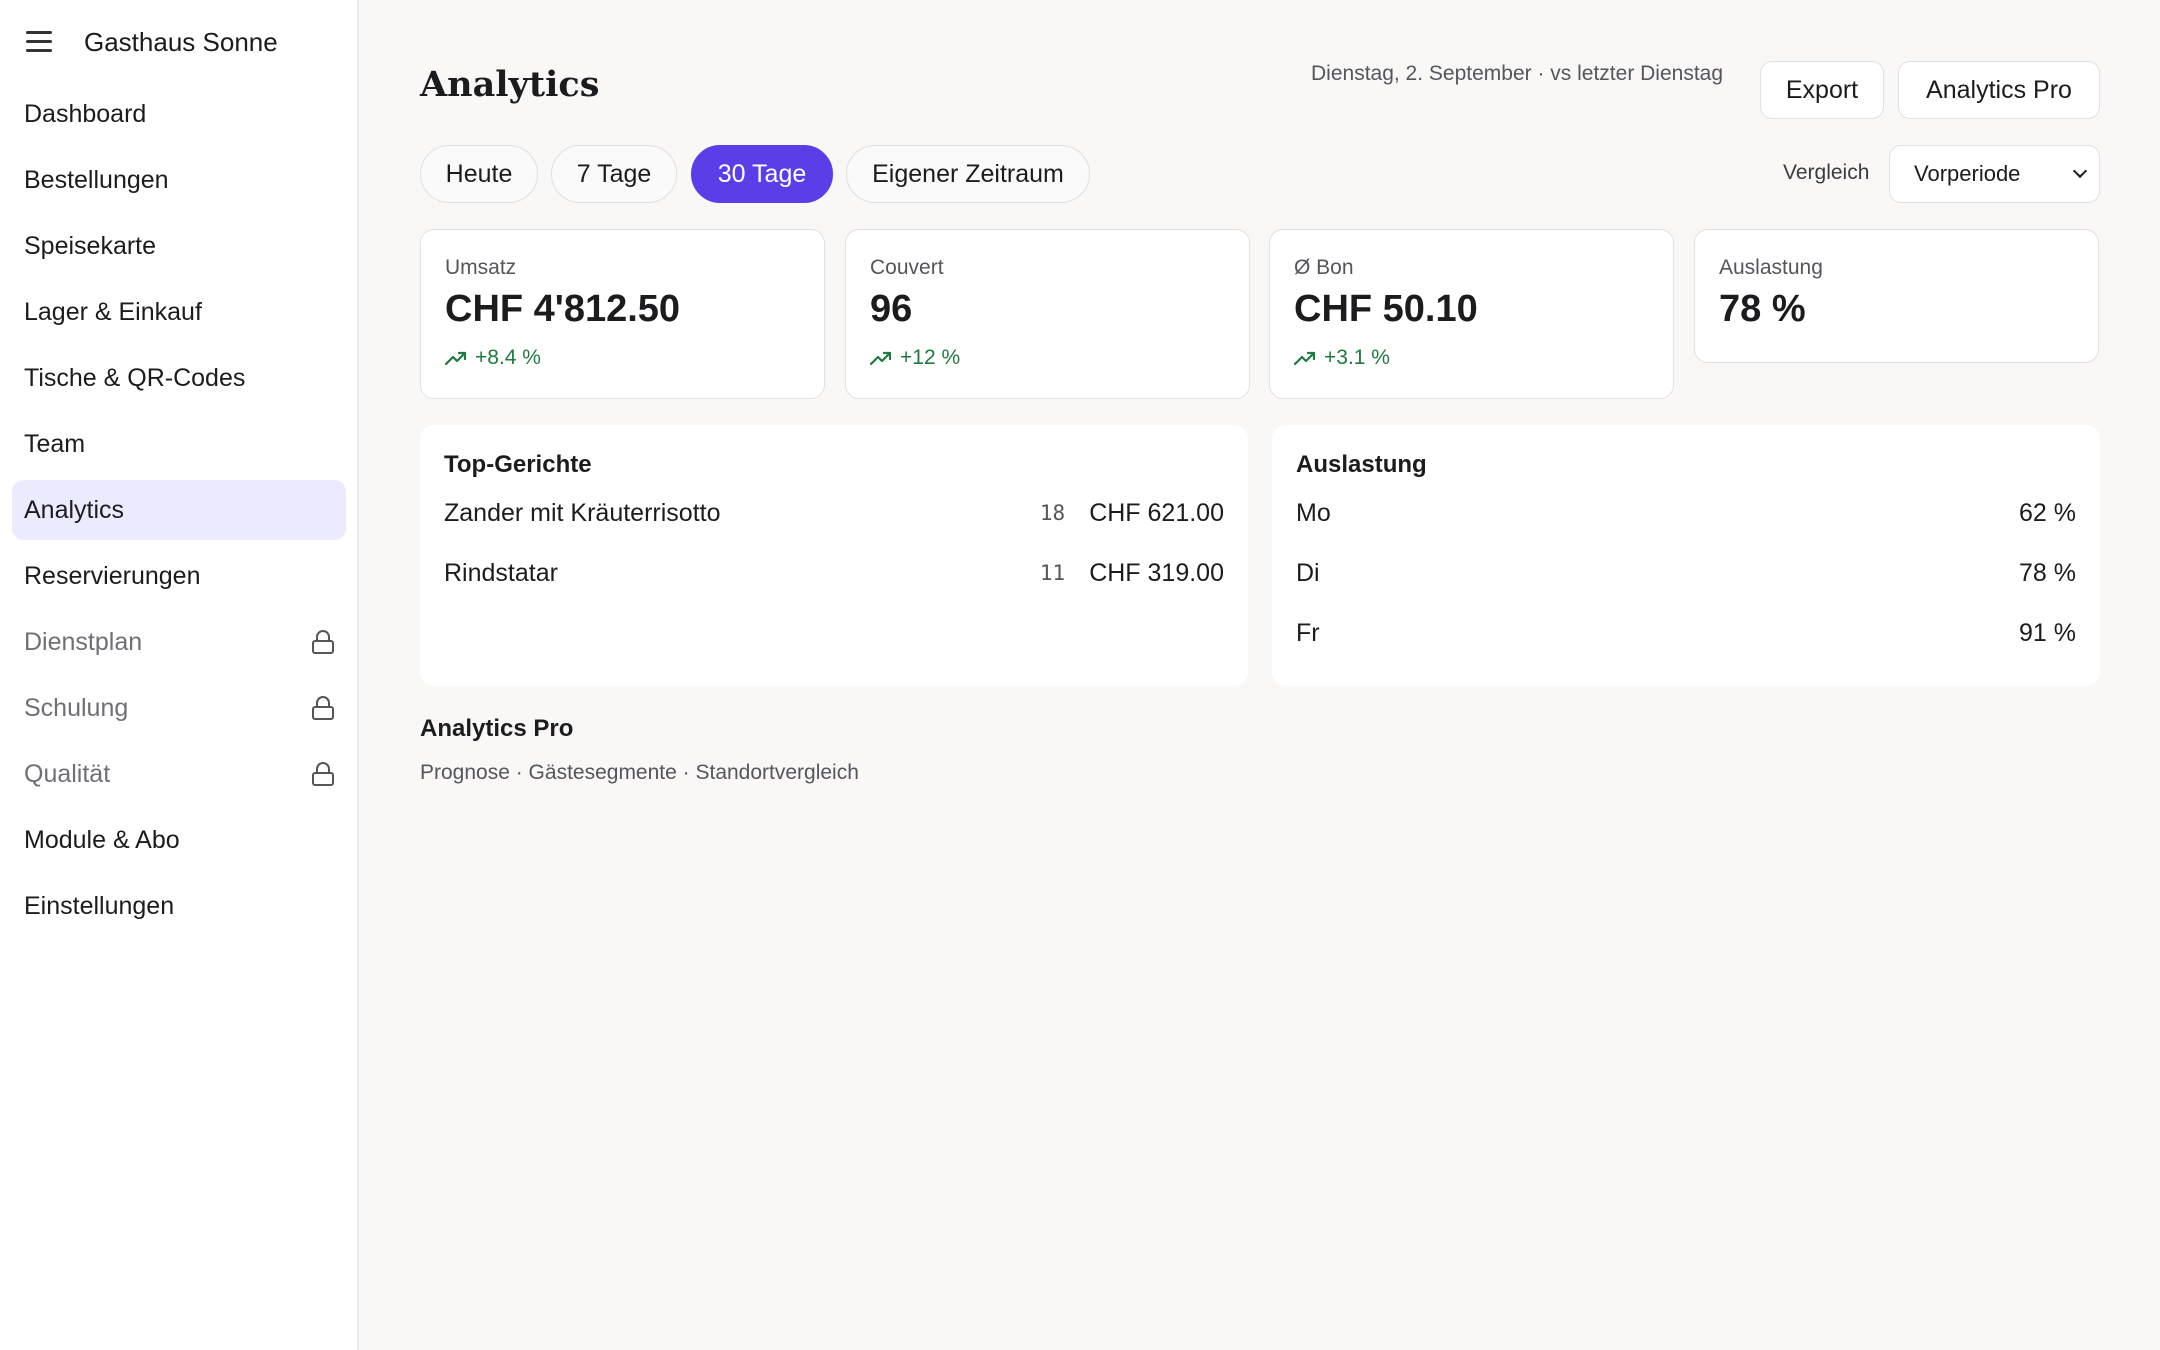  What do you see at coordinates (179, 114) in the screenshot?
I see `sidebar-item-dashboard: Dashboard` at bounding box center [179, 114].